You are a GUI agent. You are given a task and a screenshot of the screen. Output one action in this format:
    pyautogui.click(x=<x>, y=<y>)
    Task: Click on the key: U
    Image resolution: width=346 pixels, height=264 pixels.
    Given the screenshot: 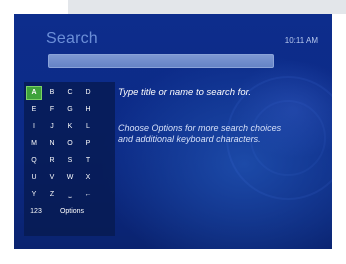 What is the action you would take?
    pyautogui.click(x=34, y=178)
    